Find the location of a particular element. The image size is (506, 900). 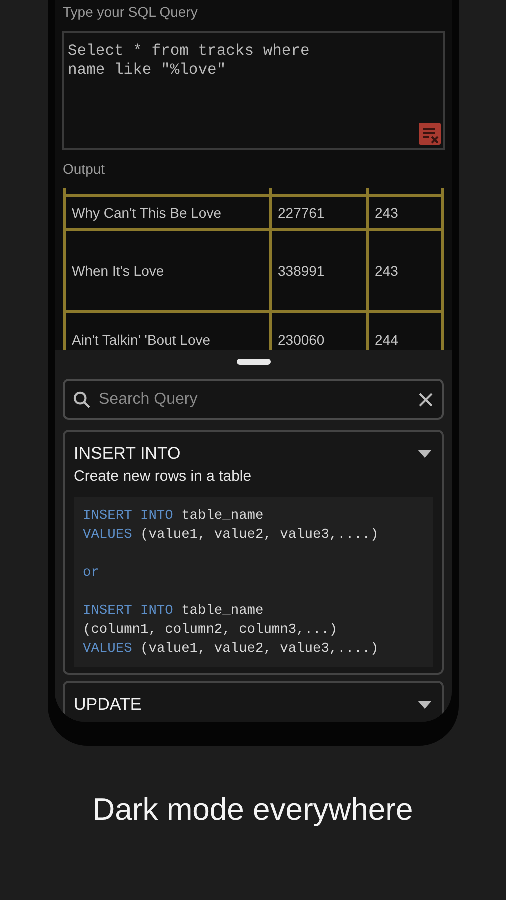

table-cell: 338991 is located at coordinates (320, 270).